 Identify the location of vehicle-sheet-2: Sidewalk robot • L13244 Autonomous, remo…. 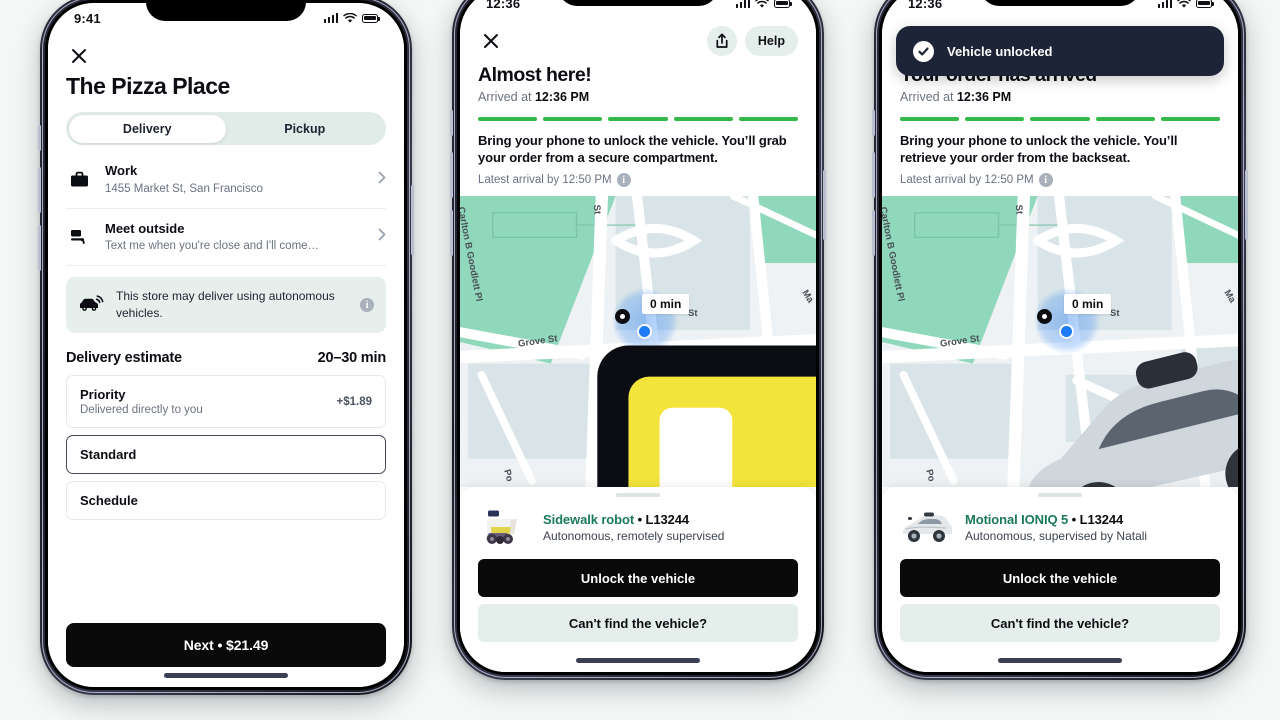
(638, 579).